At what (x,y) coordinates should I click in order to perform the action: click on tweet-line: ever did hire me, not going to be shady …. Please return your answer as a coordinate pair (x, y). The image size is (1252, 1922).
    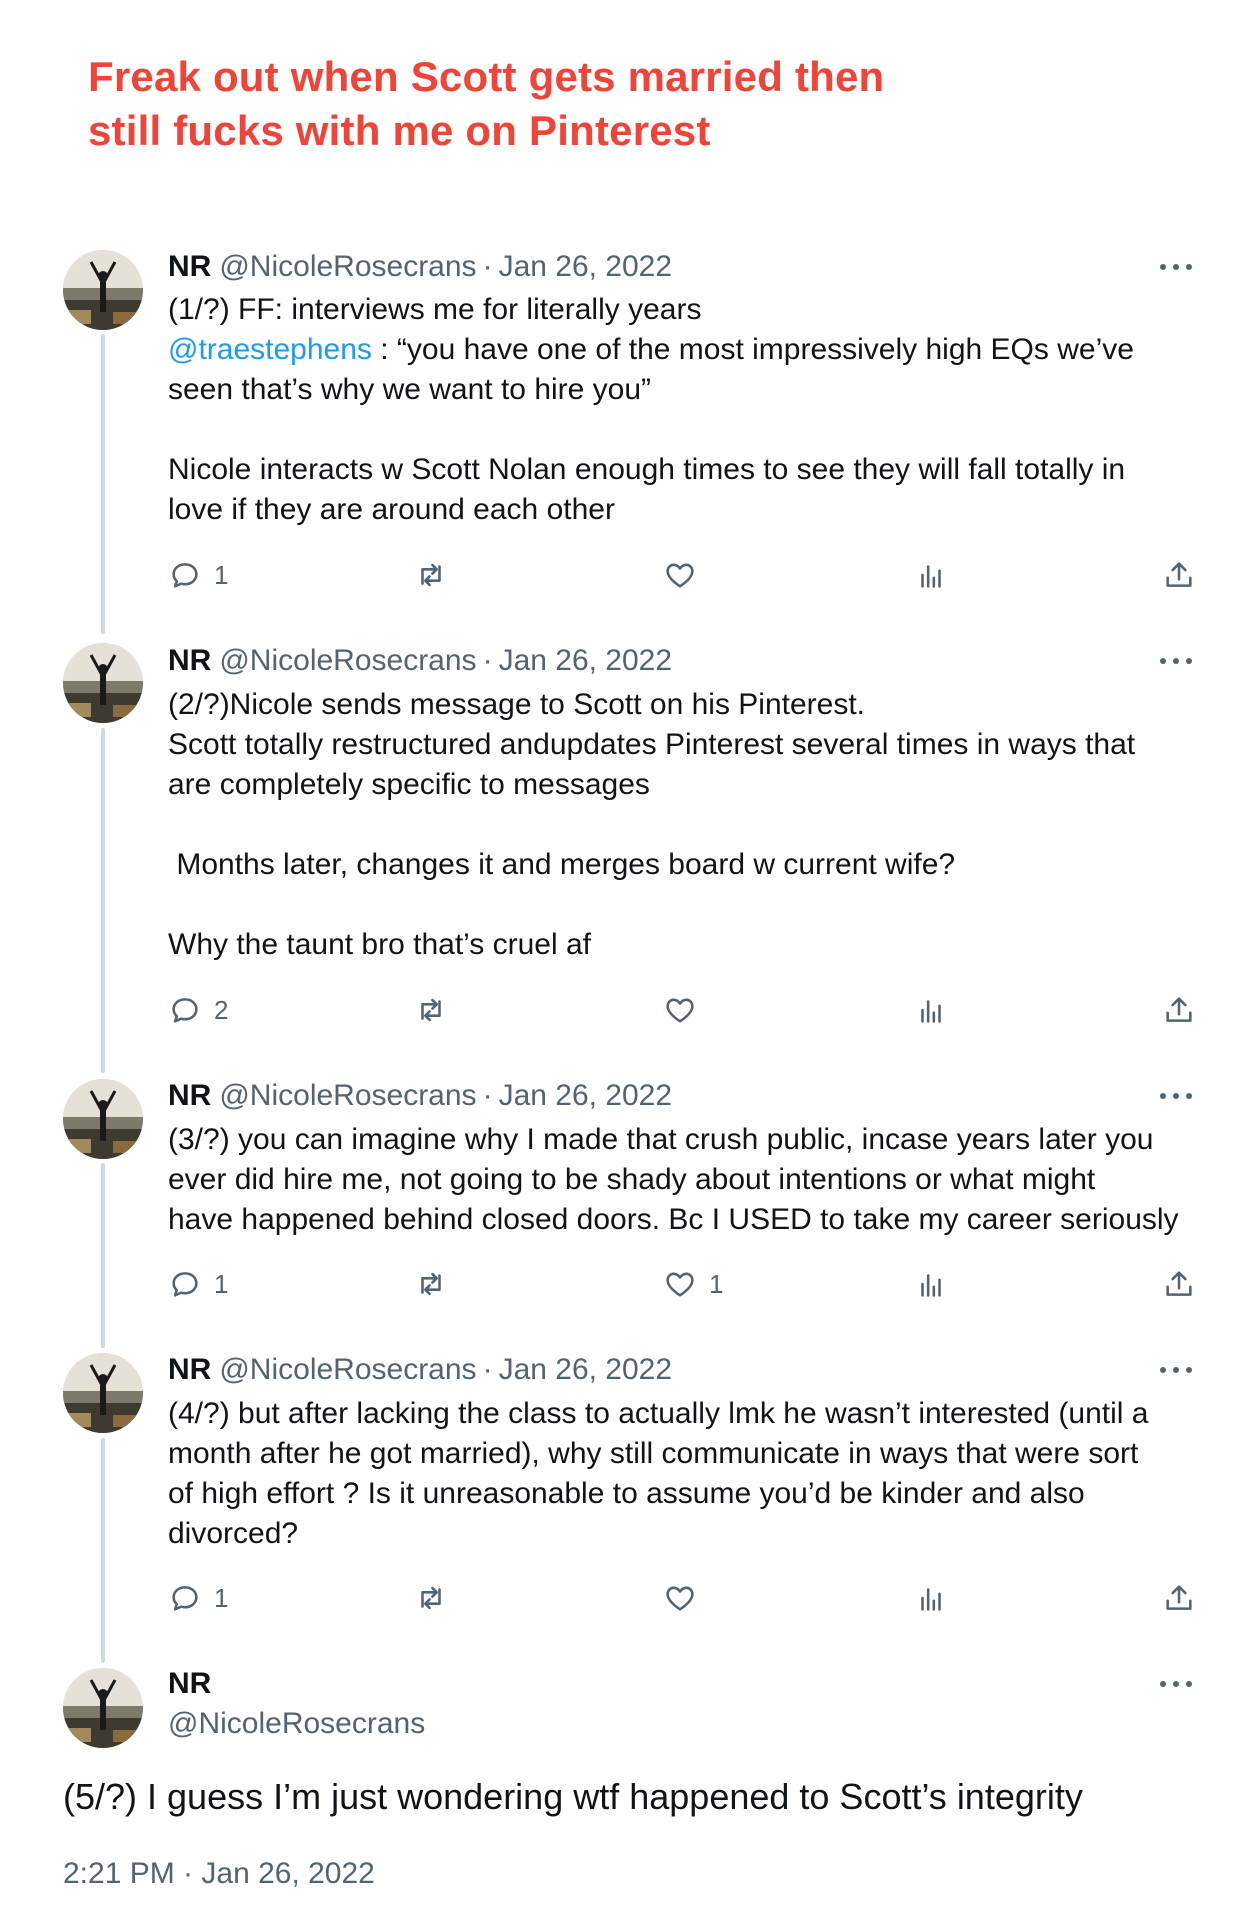
    Looking at the image, I should click on (632, 1179).